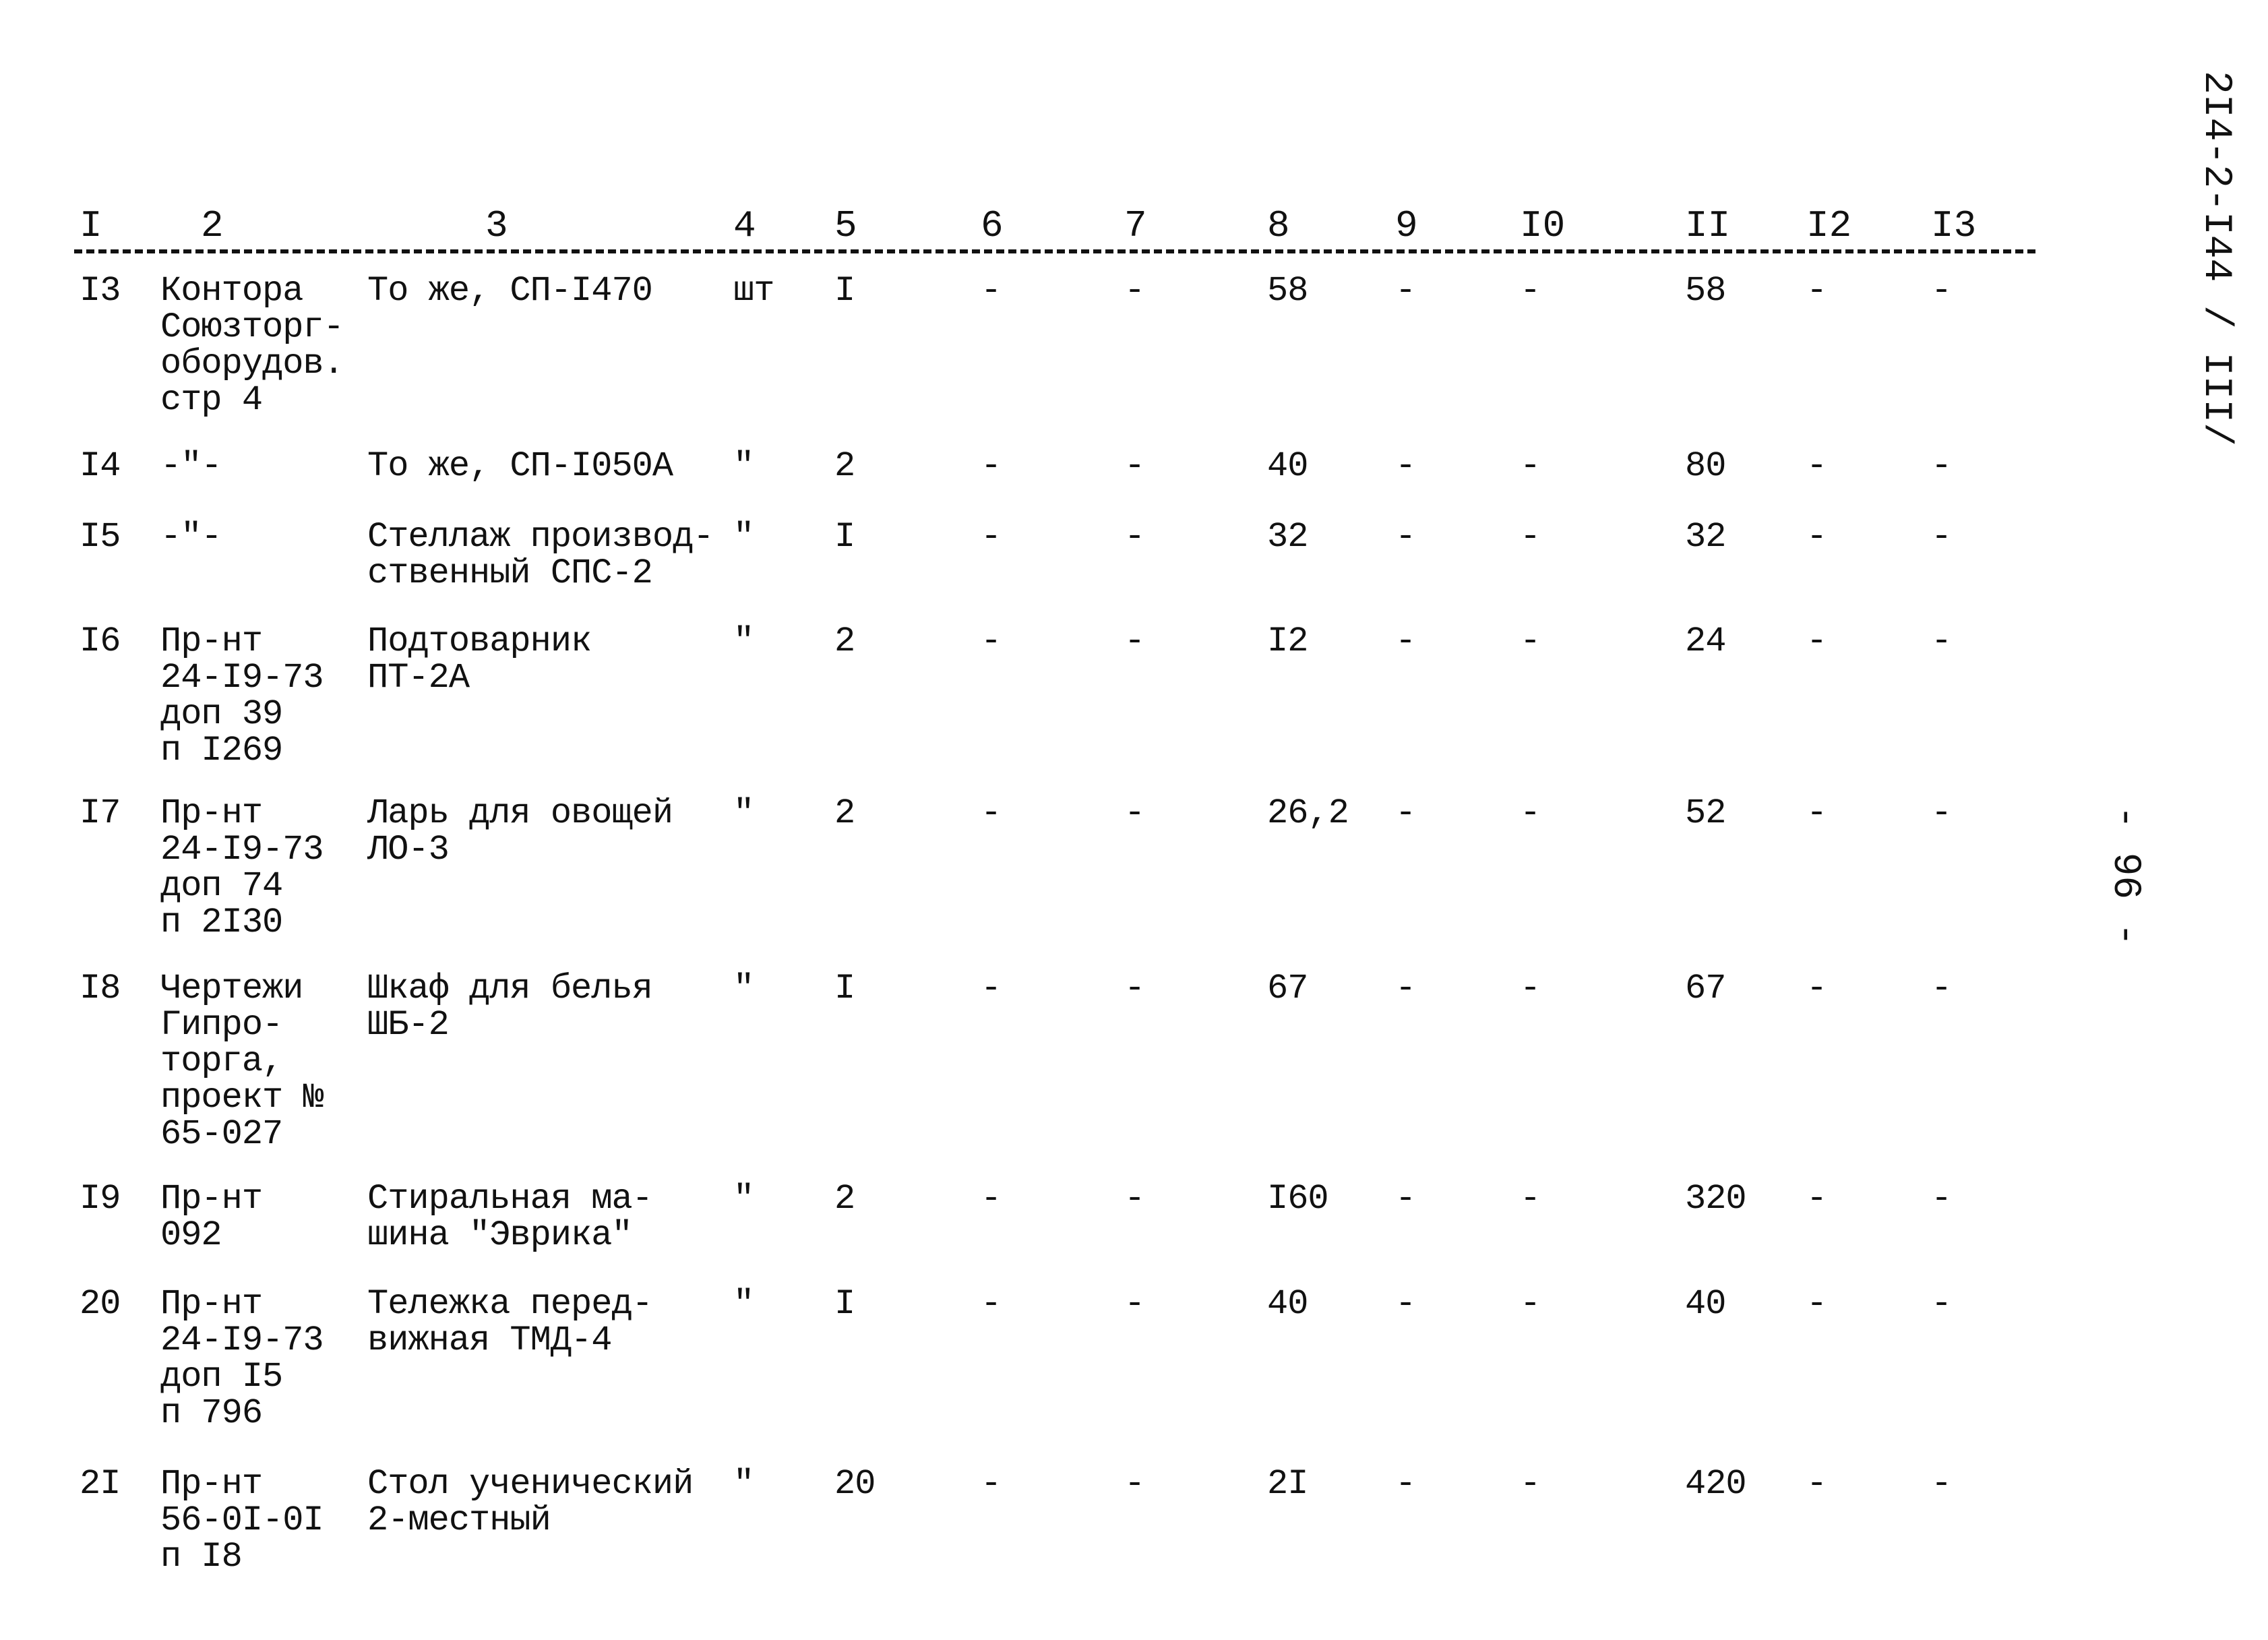 This screenshot has height=1640, width=2268. What do you see at coordinates (479, 659) in the screenshot?
I see `item-name: Подтоварник ПТ-2А` at bounding box center [479, 659].